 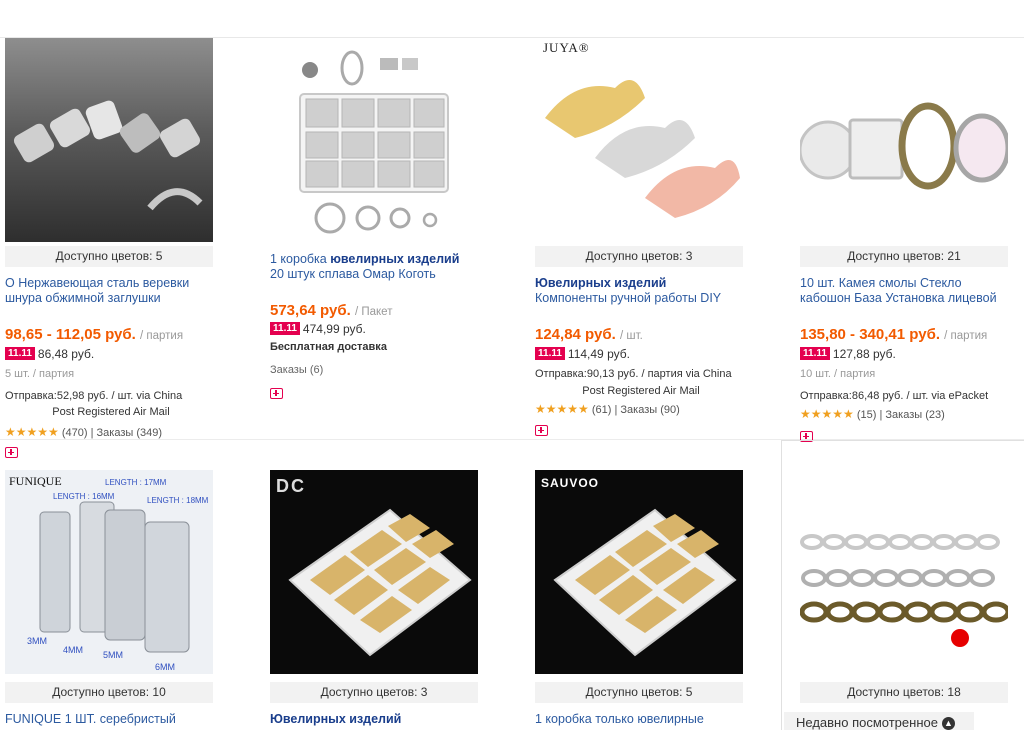 What do you see at coordinates (633, 374) in the screenshot?
I see `shipping-cost: Отправка:90,13 руб. / партия via China` at bounding box center [633, 374].